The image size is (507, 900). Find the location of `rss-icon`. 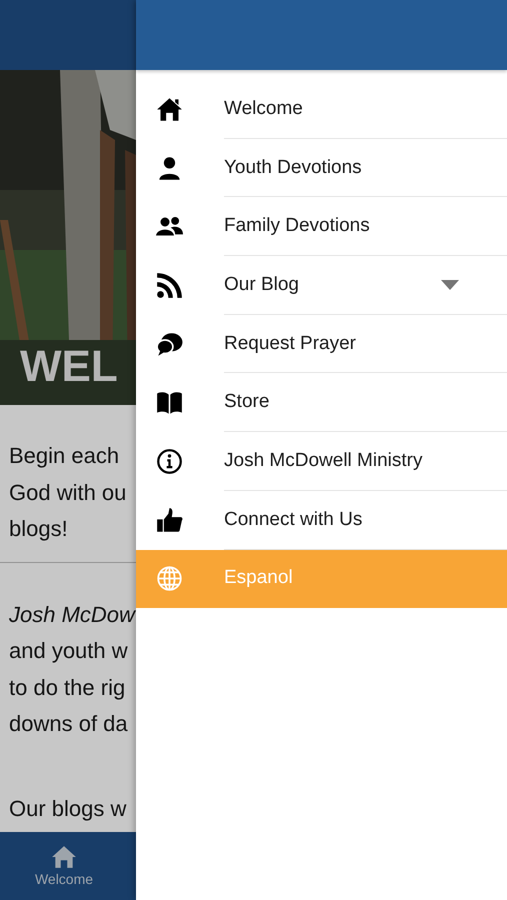

rss-icon is located at coordinates (169, 285).